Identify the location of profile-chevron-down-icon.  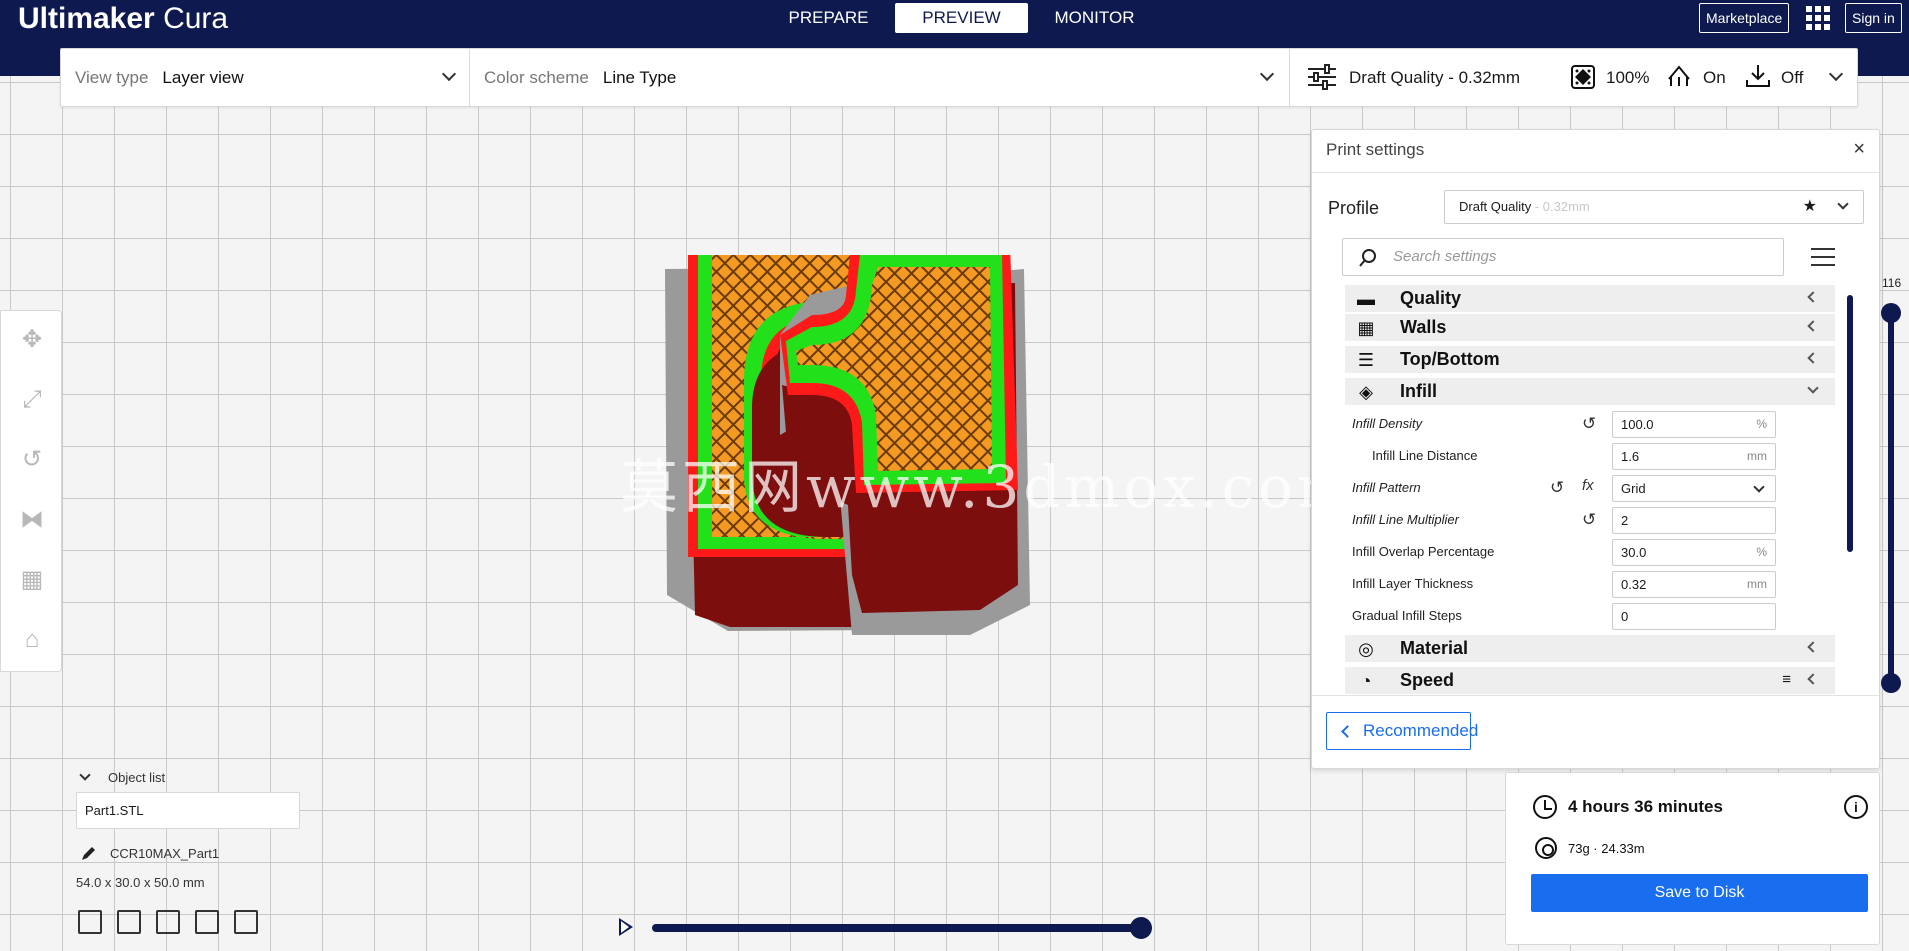
(1843, 204).